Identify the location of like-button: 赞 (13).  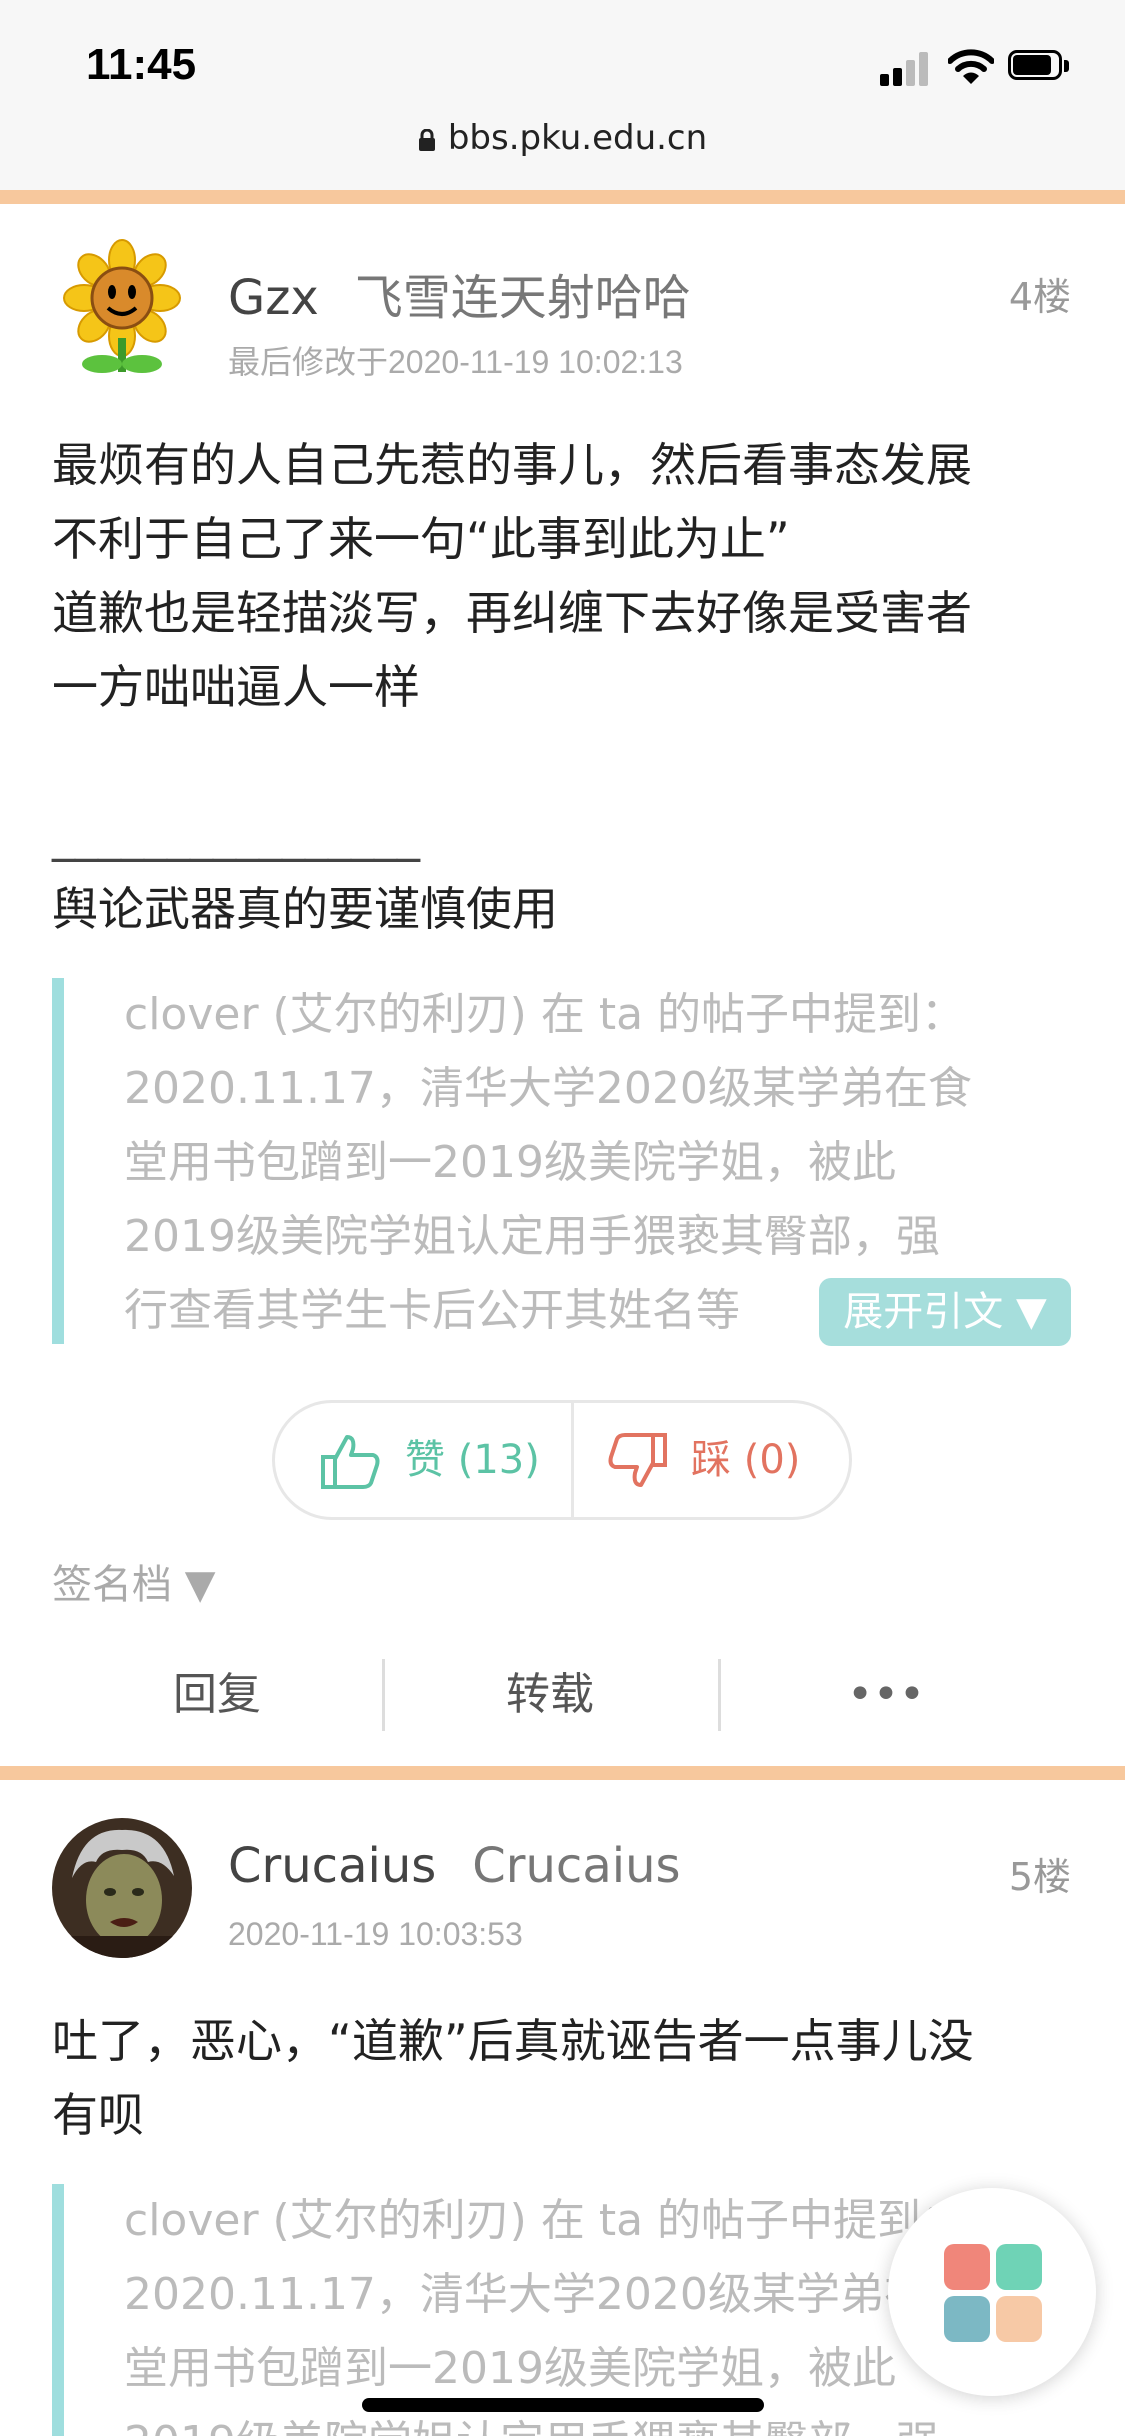
(423, 1460).